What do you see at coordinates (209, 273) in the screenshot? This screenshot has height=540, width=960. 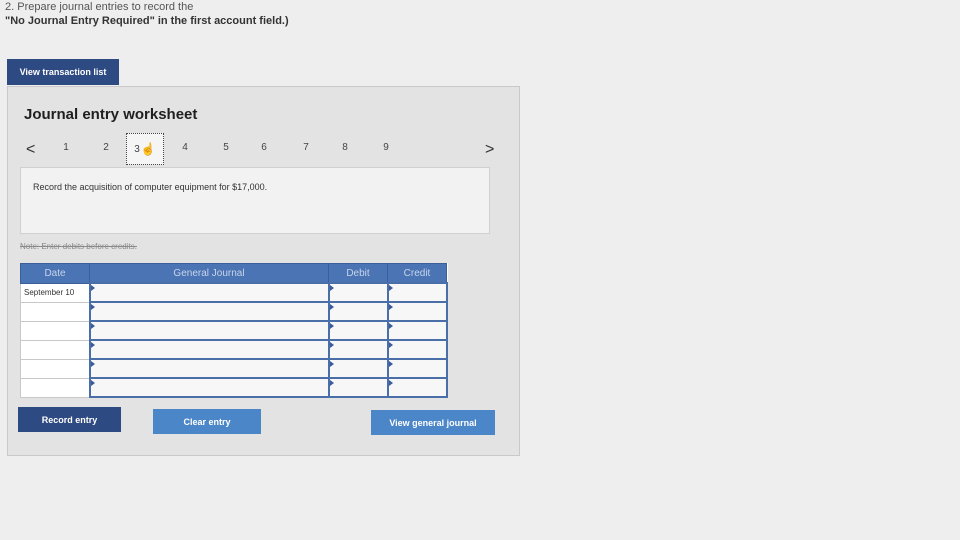 I see `general-journal-header: General Journal` at bounding box center [209, 273].